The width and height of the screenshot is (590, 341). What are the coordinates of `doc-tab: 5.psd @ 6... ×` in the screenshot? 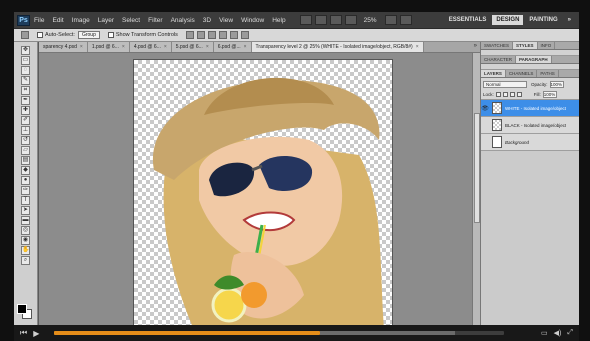 It's located at (192, 47).